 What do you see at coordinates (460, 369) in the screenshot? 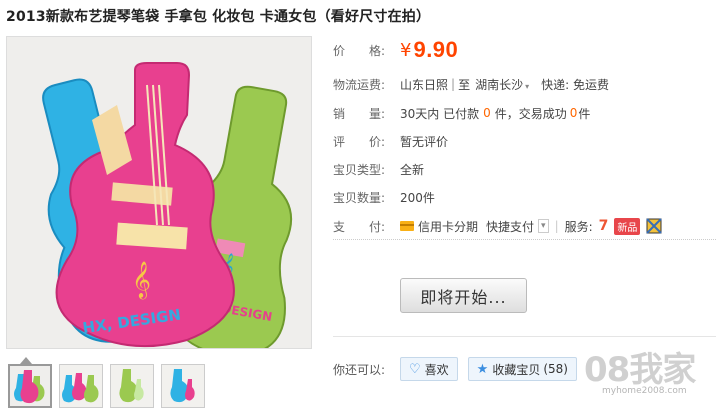
I see `share-row: 你还可以: ♡ 喜欢 ★ 收藏宝贝 (58)` at bounding box center [460, 369].